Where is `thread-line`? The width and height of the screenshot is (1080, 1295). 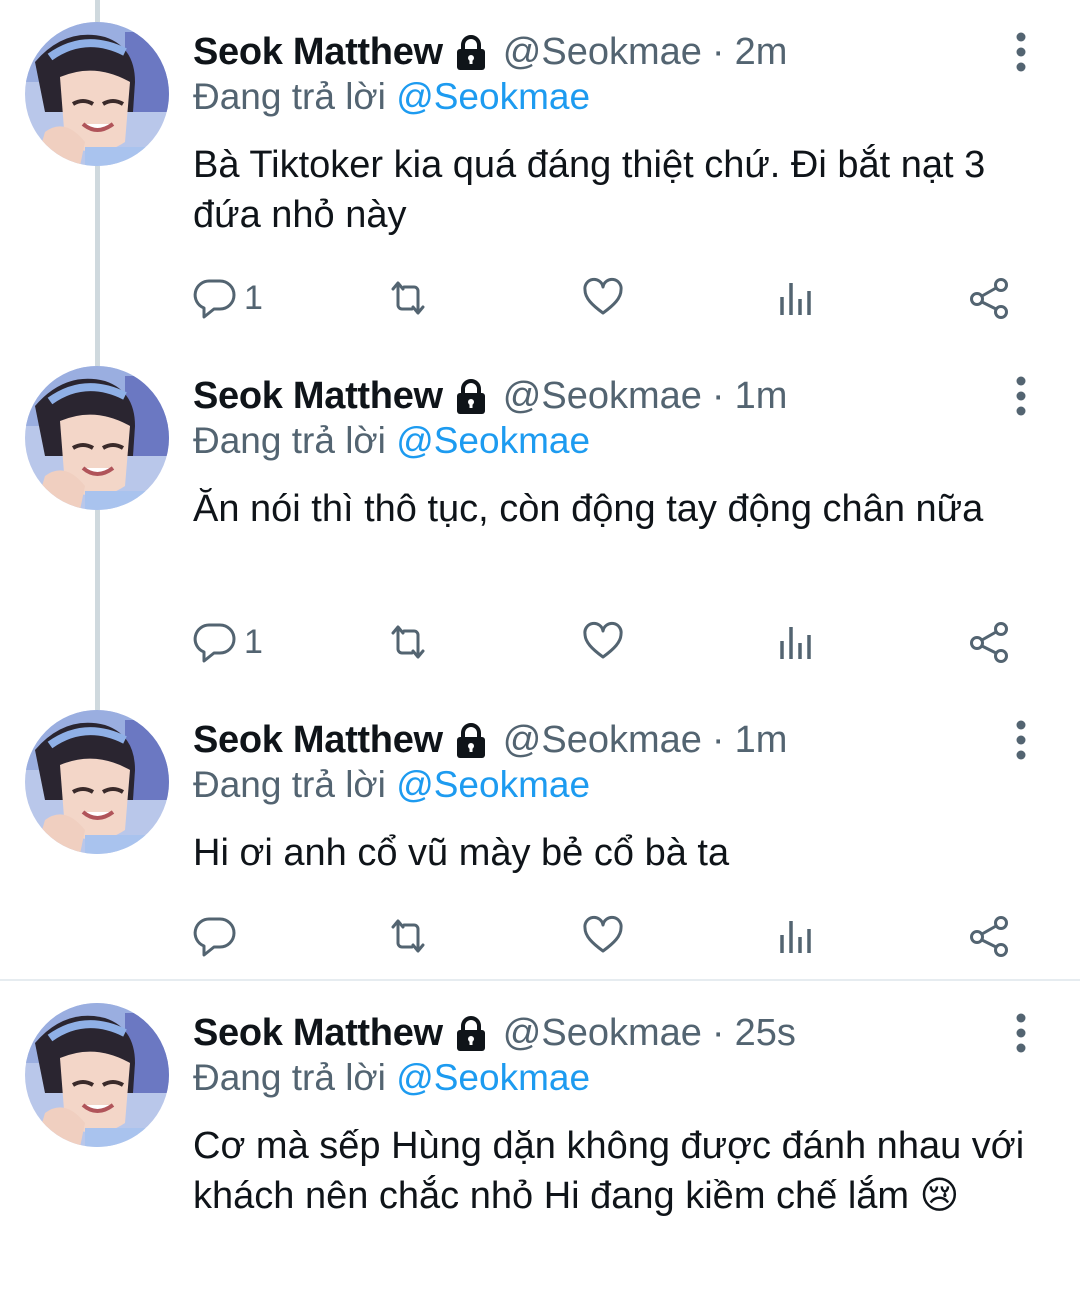
thread-line is located at coordinates (97, 11).